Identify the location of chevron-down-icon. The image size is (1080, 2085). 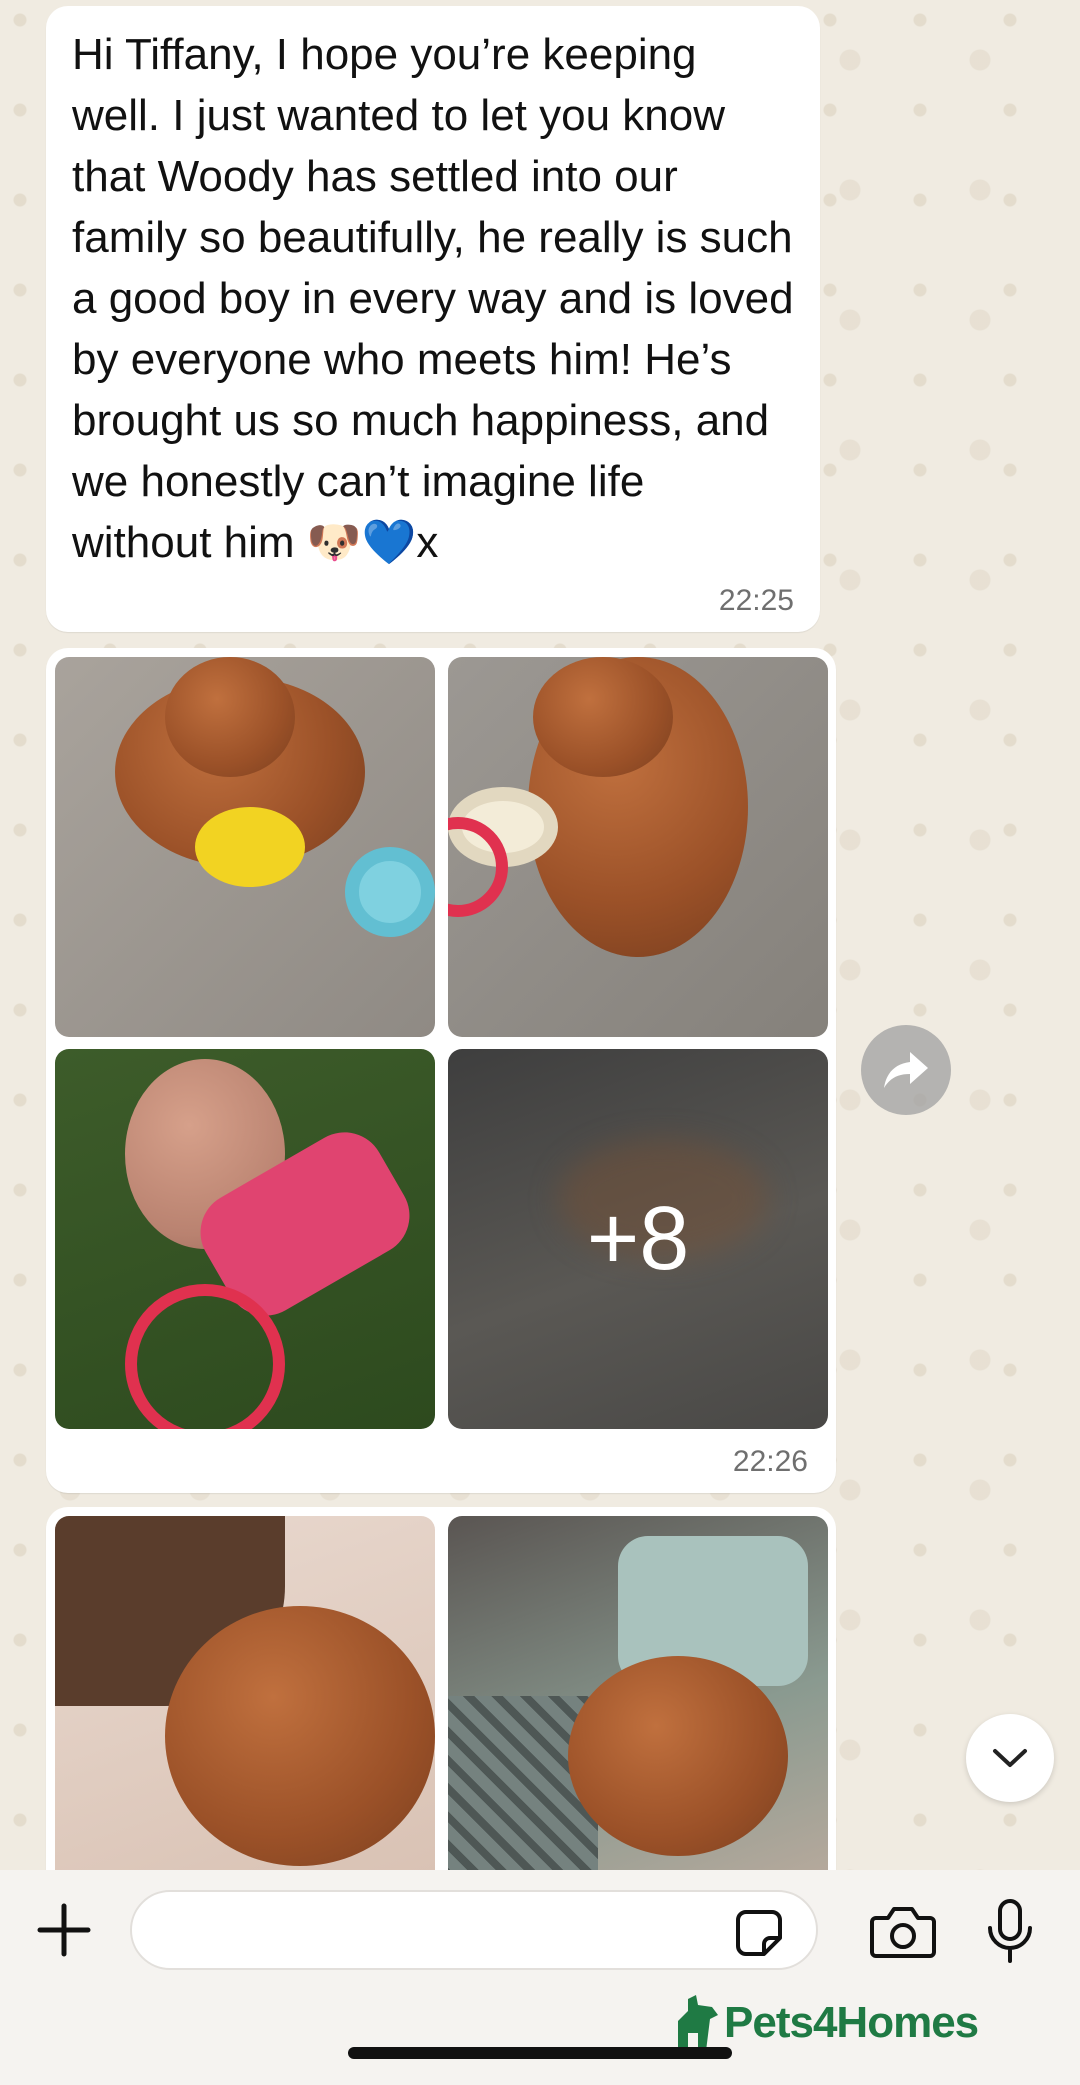
(1010, 1758).